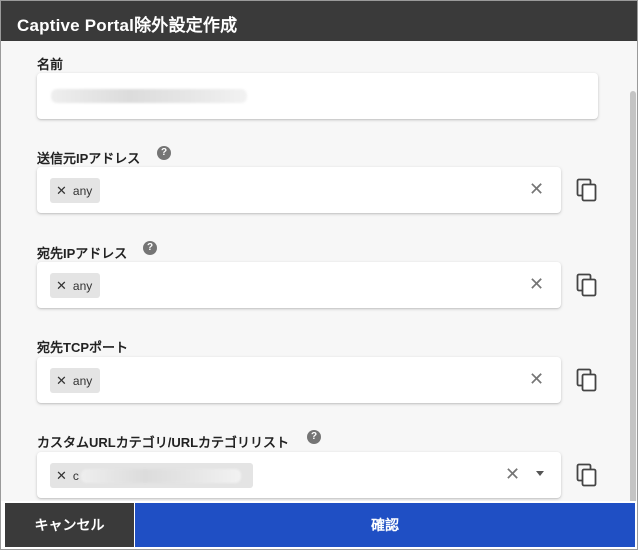 Image resolution: width=638 pixels, height=550 pixels. I want to click on dialog-title: Captive Portal除外設定作成, so click(319, 21).